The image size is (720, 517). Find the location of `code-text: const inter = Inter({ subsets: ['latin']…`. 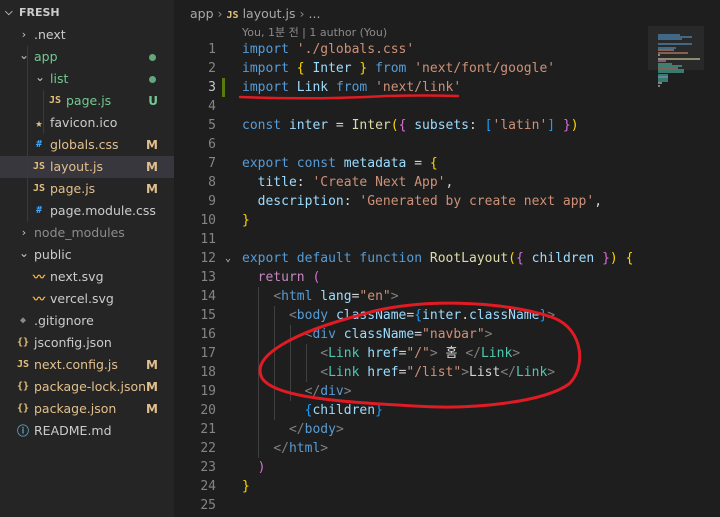

code-text: const inter = Inter({ subsets: ['latin']… is located at coordinates (410, 125).